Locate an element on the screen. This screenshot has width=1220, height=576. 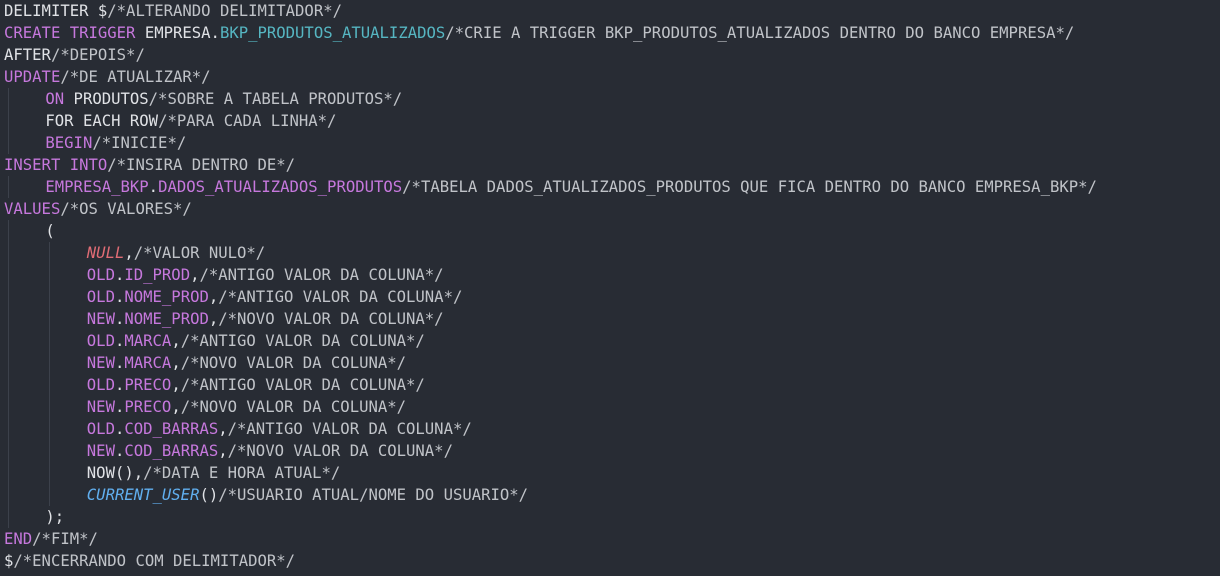
code-token-comment: /*PARA CADA LINHA*/ is located at coordinates (247, 121).